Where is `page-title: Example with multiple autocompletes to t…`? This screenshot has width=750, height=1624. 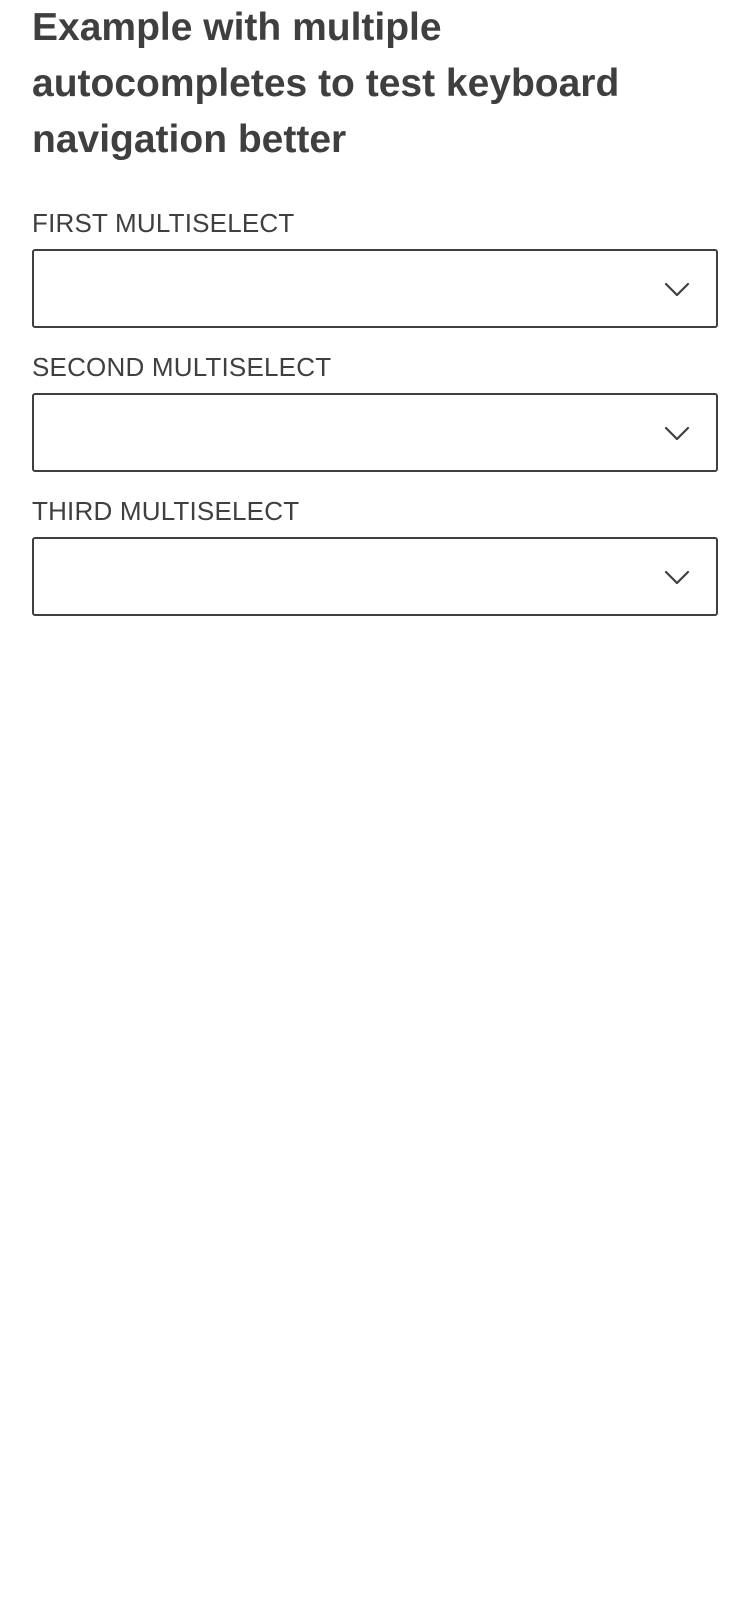 page-title: Example with multiple autocompletes to t… is located at coordinates (326, 83).